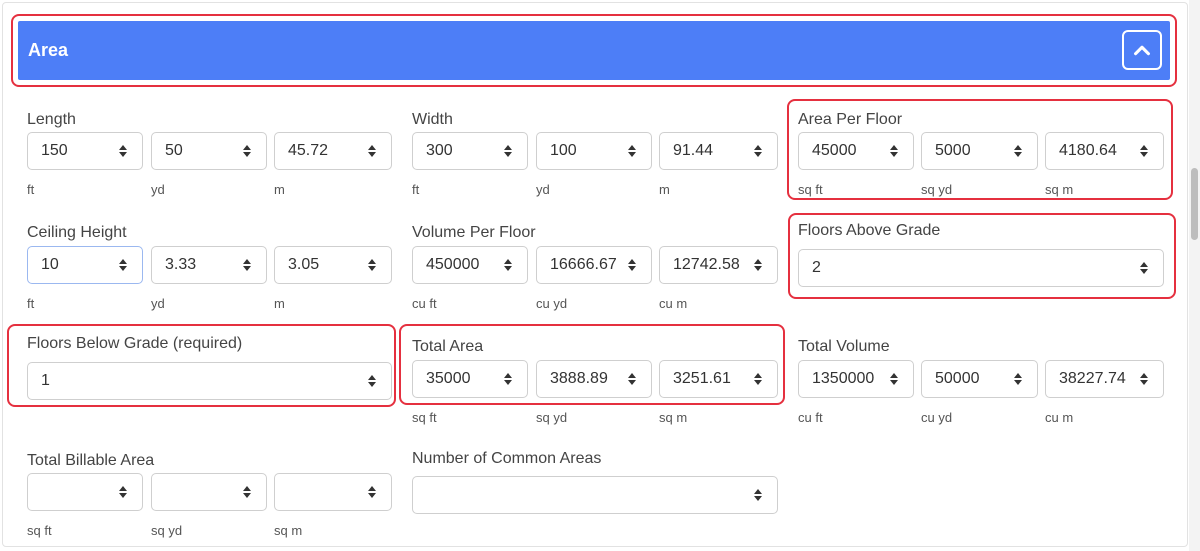  I want to click on total-area-sqft-input: 35000, so click(470, 379).